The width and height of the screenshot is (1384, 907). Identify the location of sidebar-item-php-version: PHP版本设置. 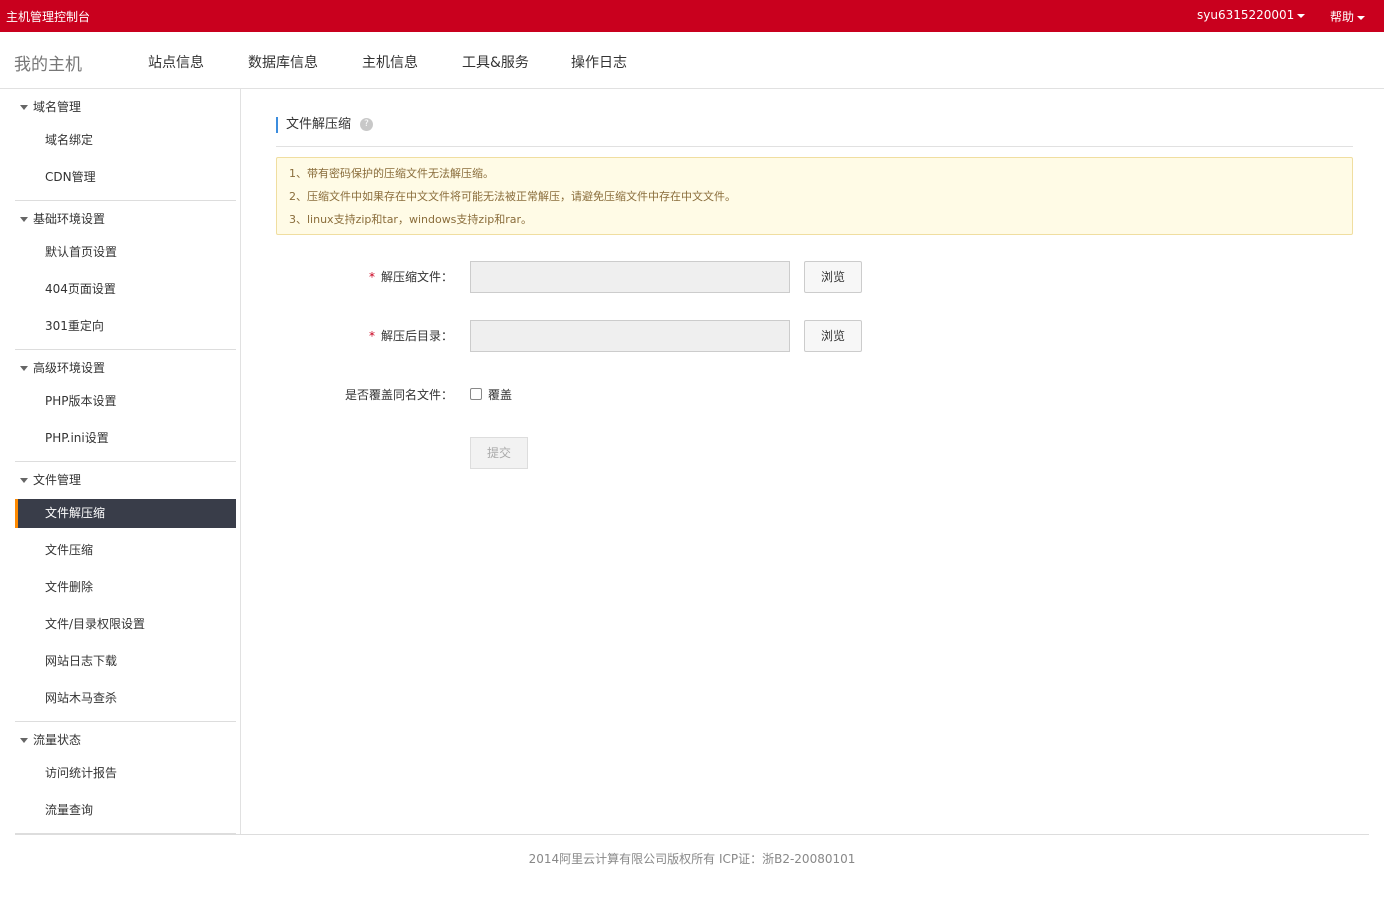
(125, 405).